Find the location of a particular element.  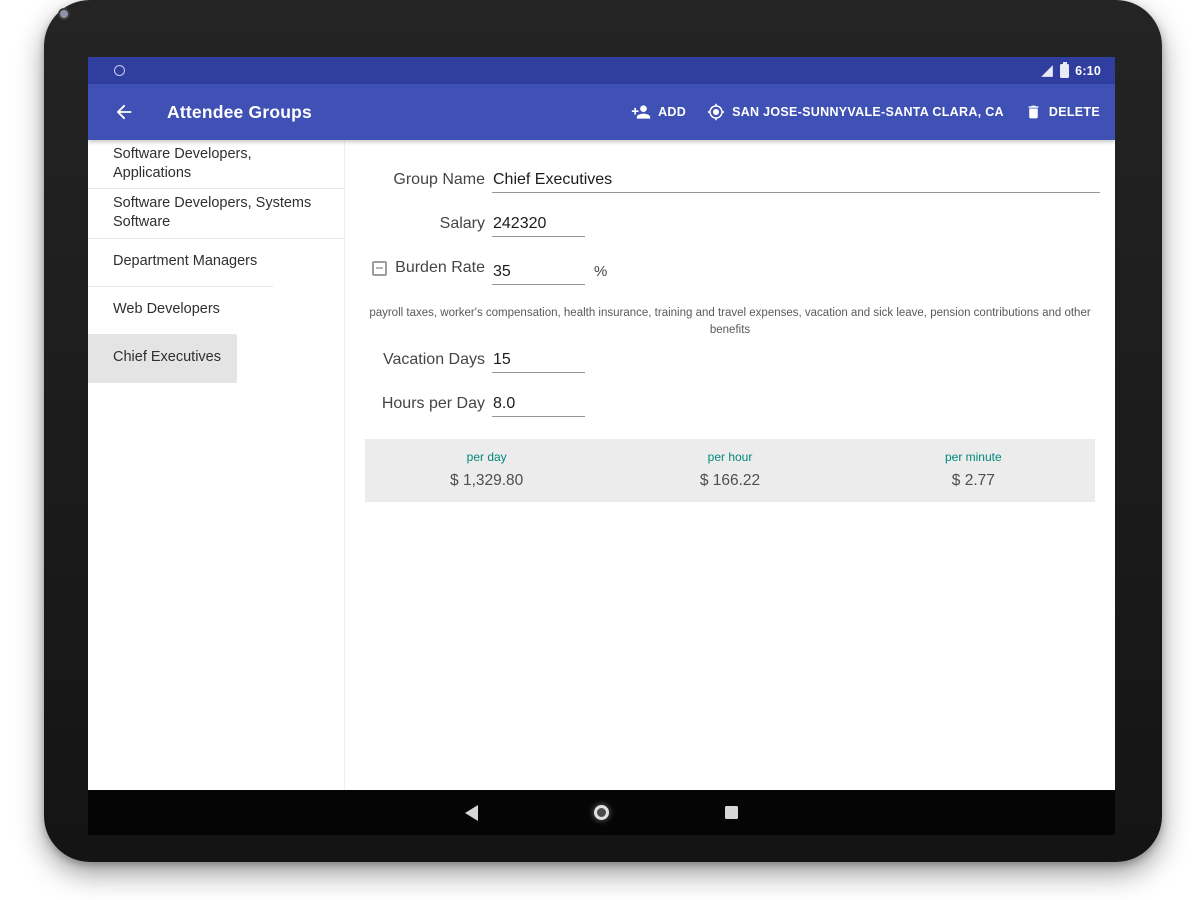

trash-icon is located at coordinates (1033, 112).